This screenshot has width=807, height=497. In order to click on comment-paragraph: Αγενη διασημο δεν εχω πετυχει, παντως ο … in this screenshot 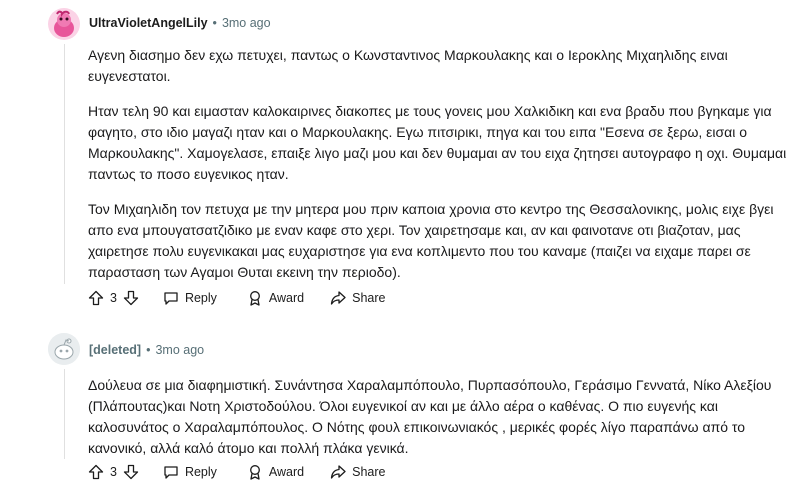, I will do `click(408, 65)`.